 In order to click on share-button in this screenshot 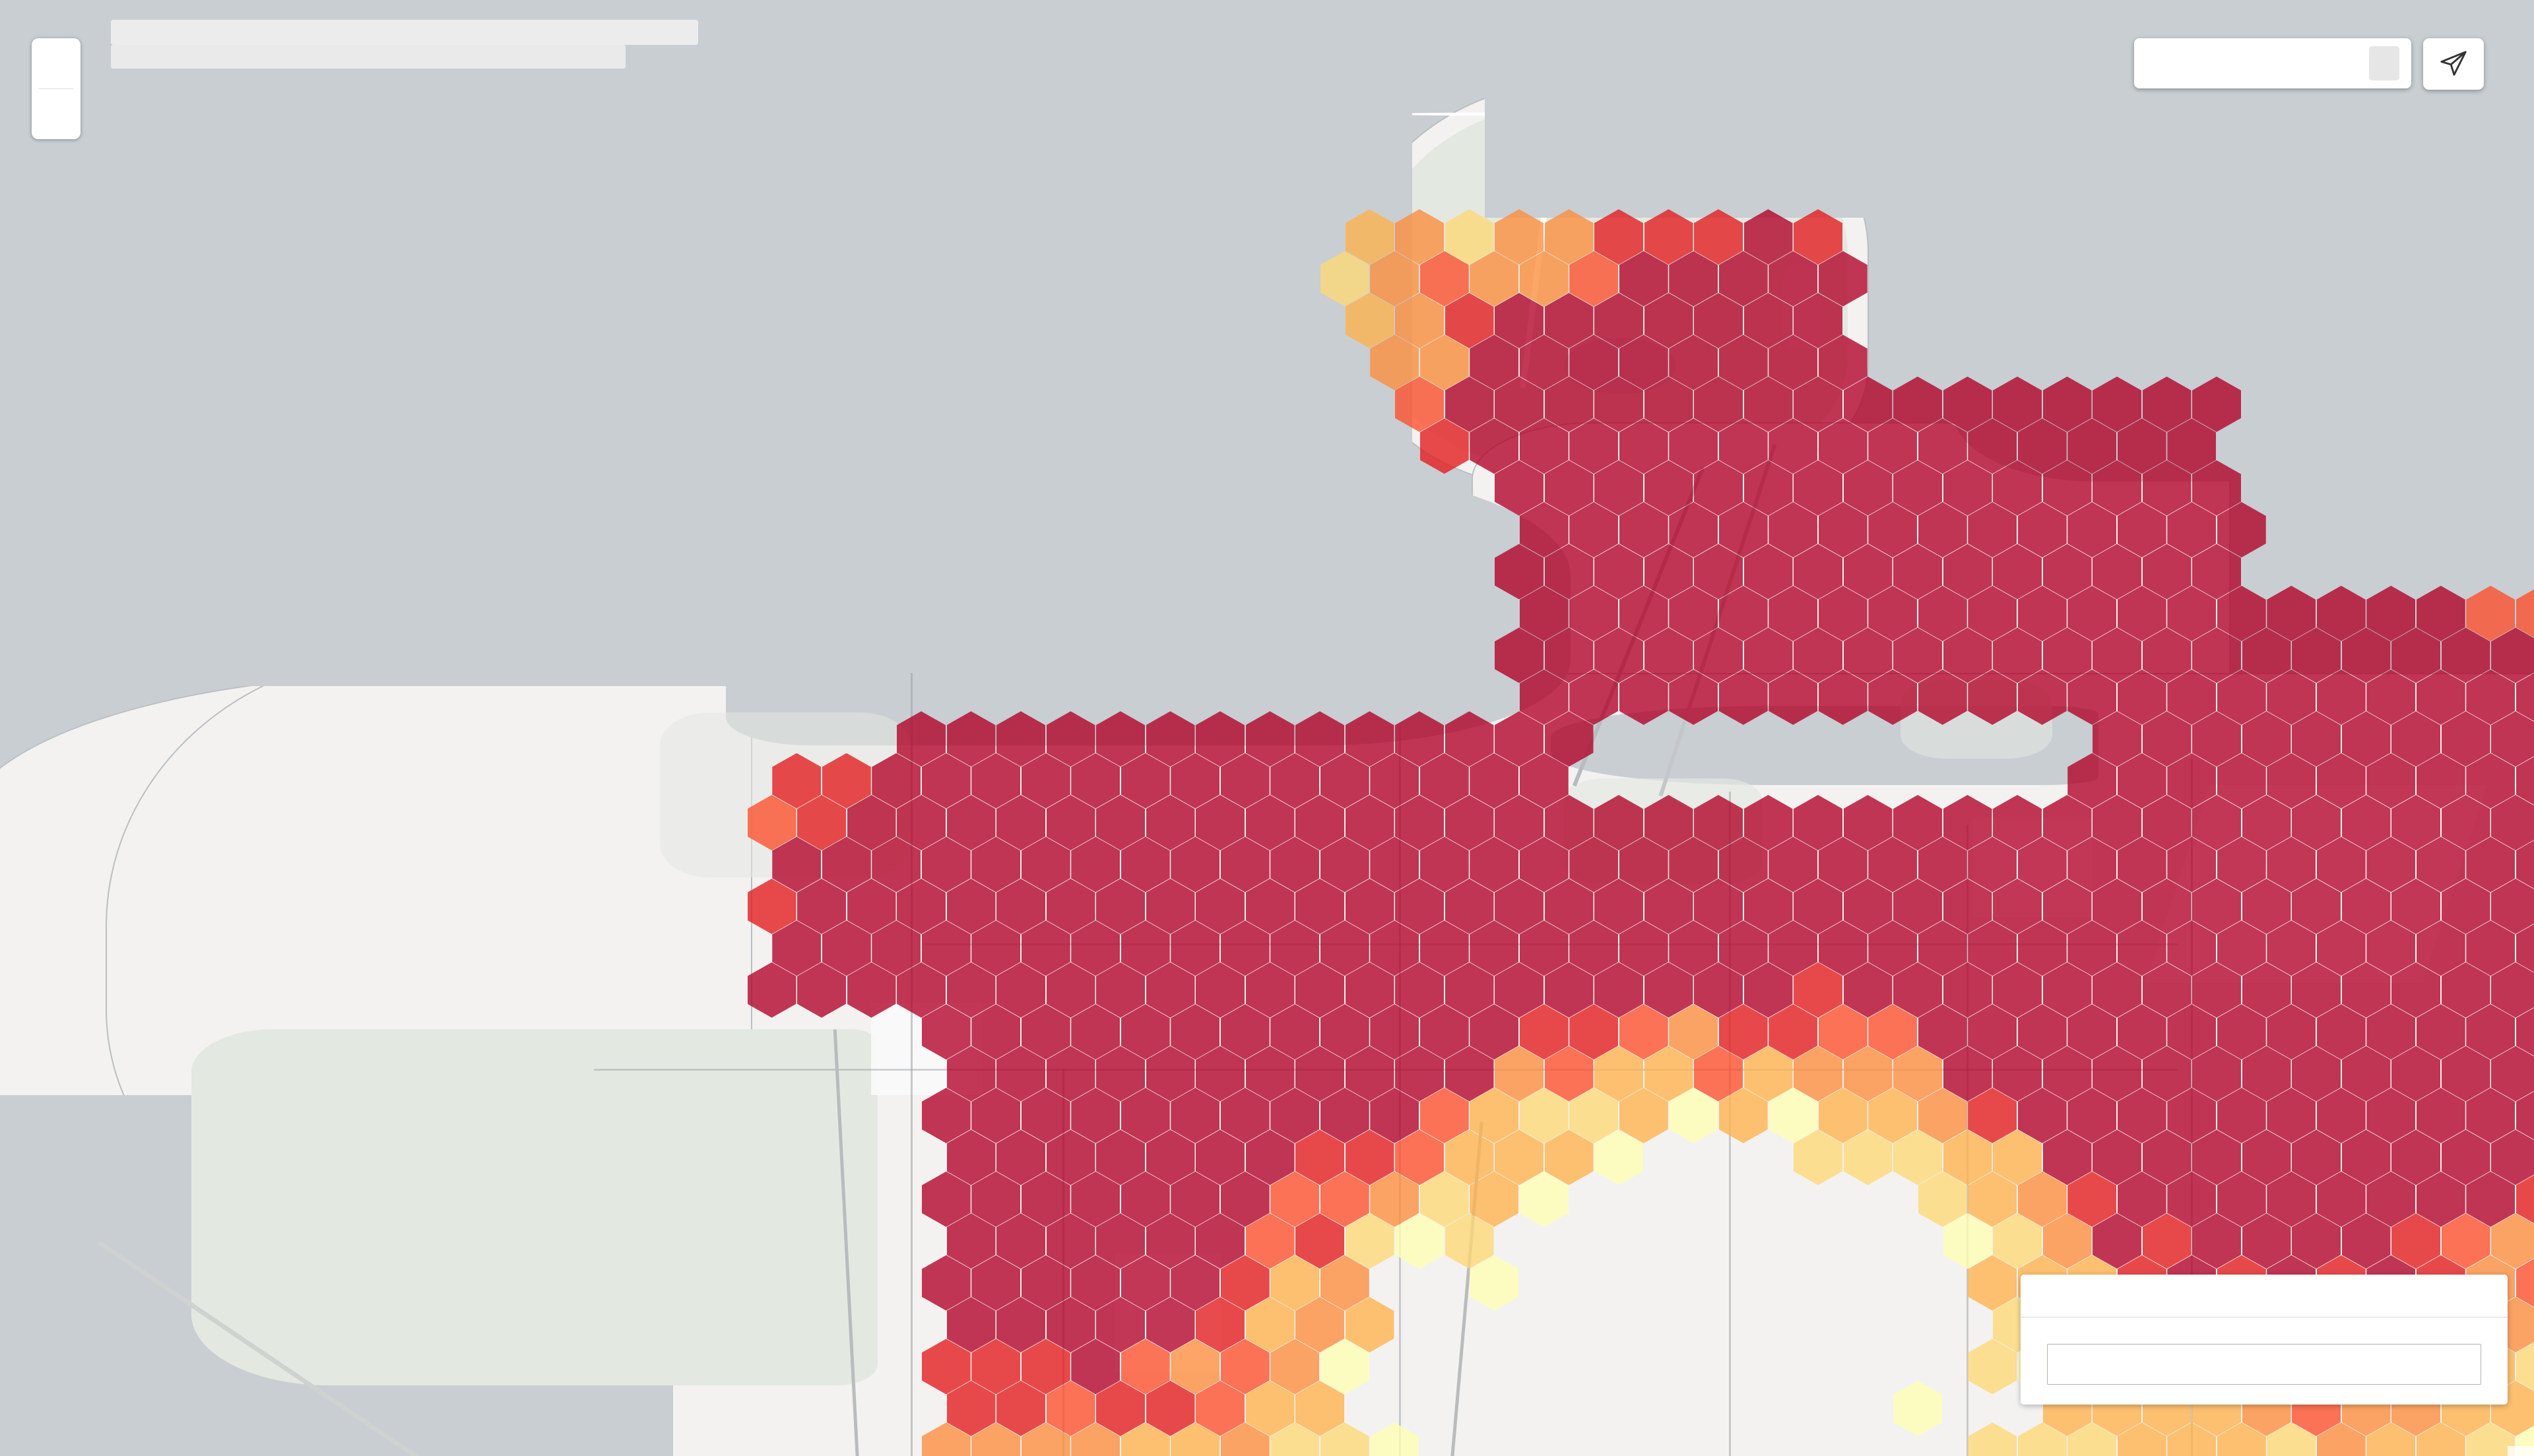, I will do `click(2453, 64)`.